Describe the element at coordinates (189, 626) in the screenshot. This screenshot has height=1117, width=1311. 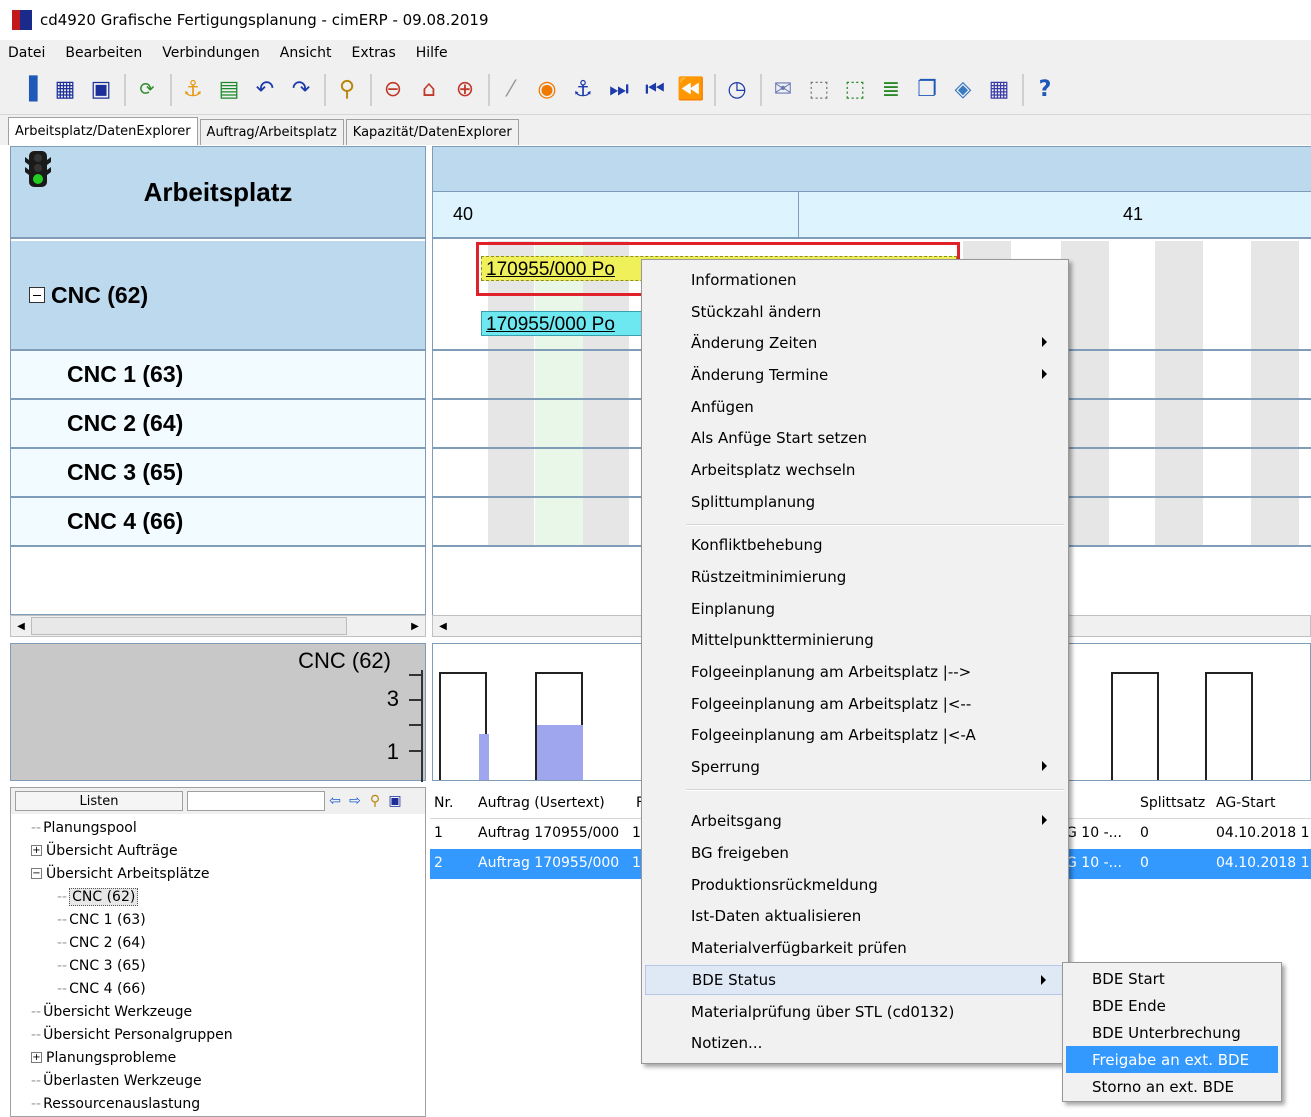
I see `scroll-thumb` at that location.